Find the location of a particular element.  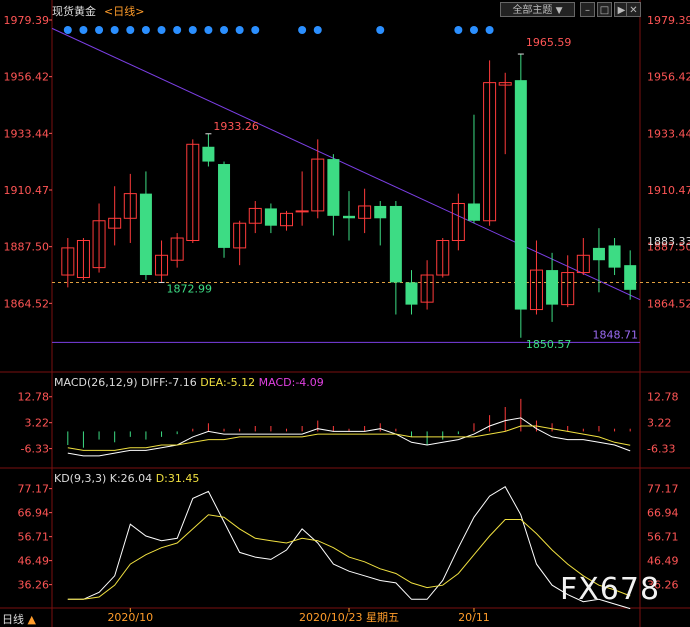

current-price-label: 1883.33 is located at coordinates (668, 241).